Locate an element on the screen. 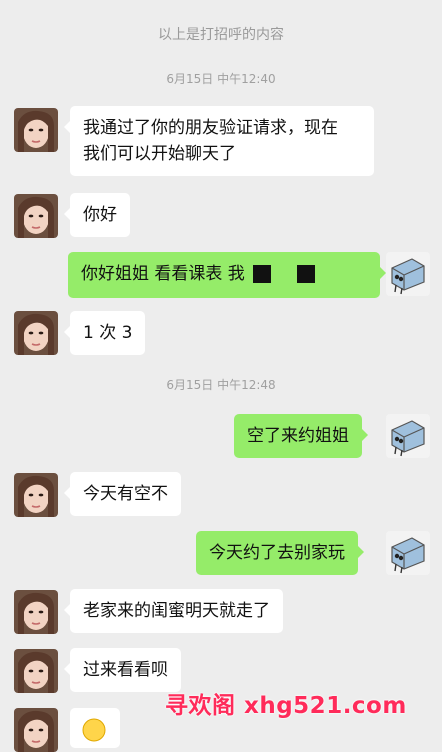 This screenshot has width=442, height=752. emoji-sticker-bubble is located at coordinates (95, 728).